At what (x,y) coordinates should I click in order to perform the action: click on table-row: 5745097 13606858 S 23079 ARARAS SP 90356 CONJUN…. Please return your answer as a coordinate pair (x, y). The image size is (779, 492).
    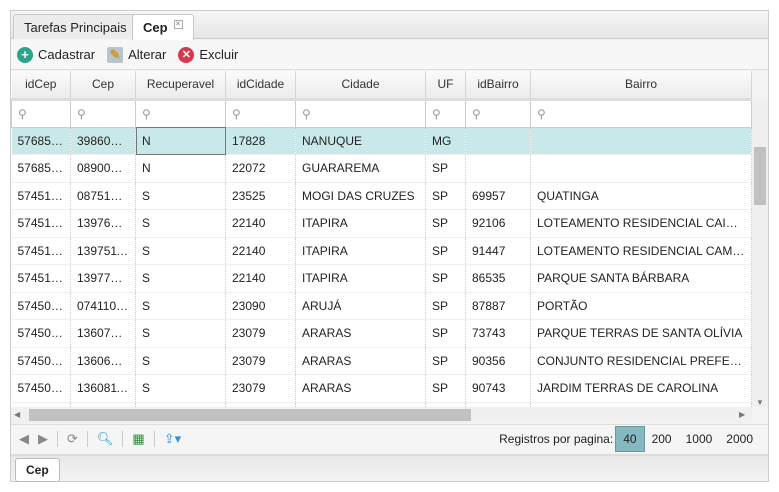
    Looking at the image, I should click on (381, 361).